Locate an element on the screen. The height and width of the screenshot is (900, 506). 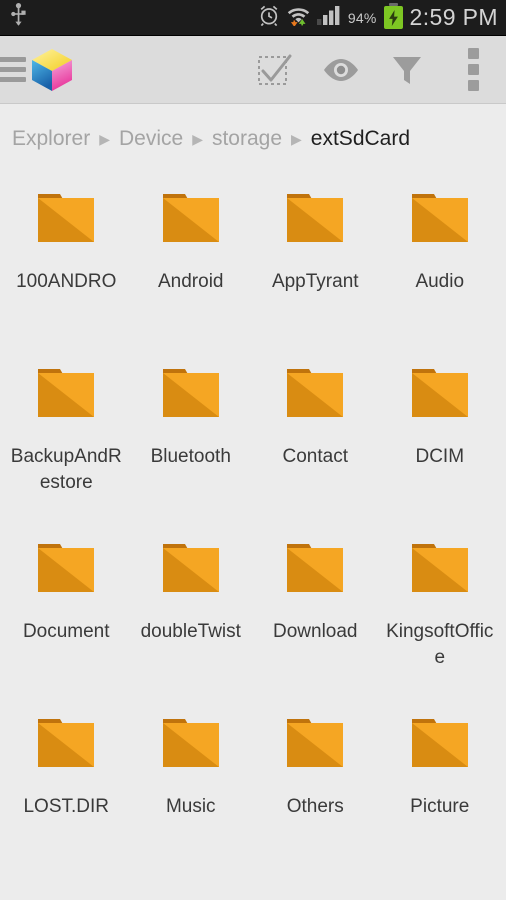
file-grid-item-label: LOST.DIR is located at coordinates (66, 806).